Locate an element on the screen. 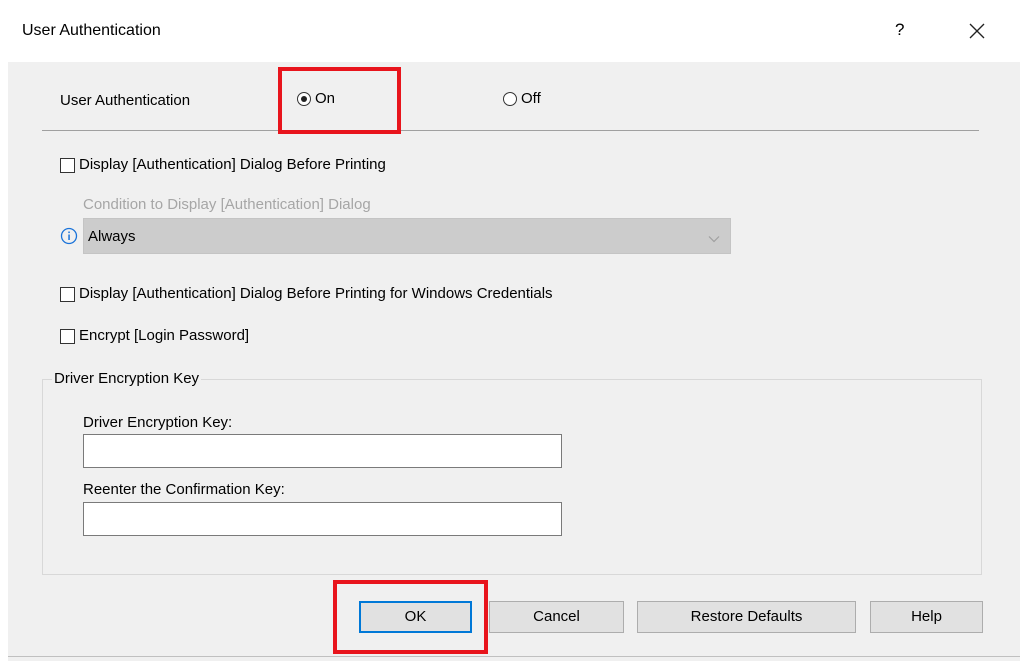  user-auth-label: User Authentication is located at coordinates (125, 100).